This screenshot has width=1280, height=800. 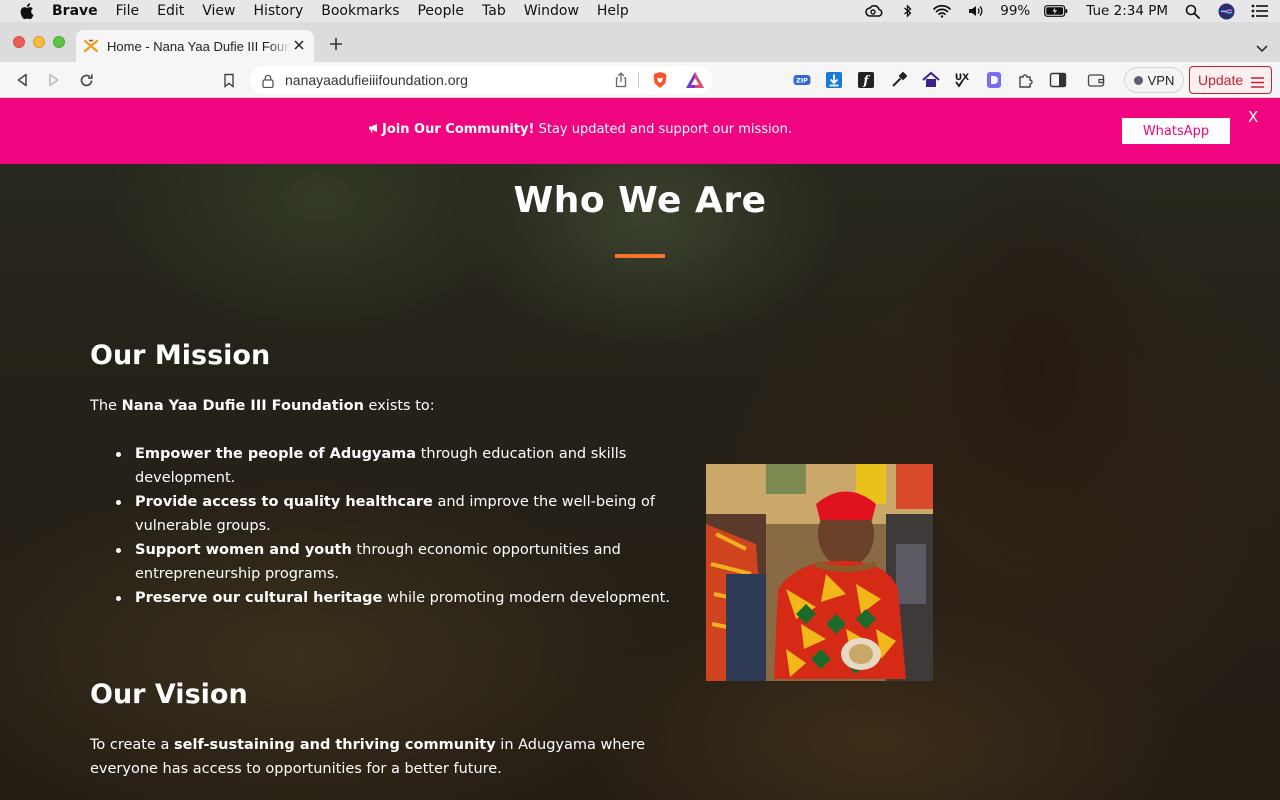 I want to click on address-bar: nanayaadufieiiifoundation.org, so click(x=481, y=80).